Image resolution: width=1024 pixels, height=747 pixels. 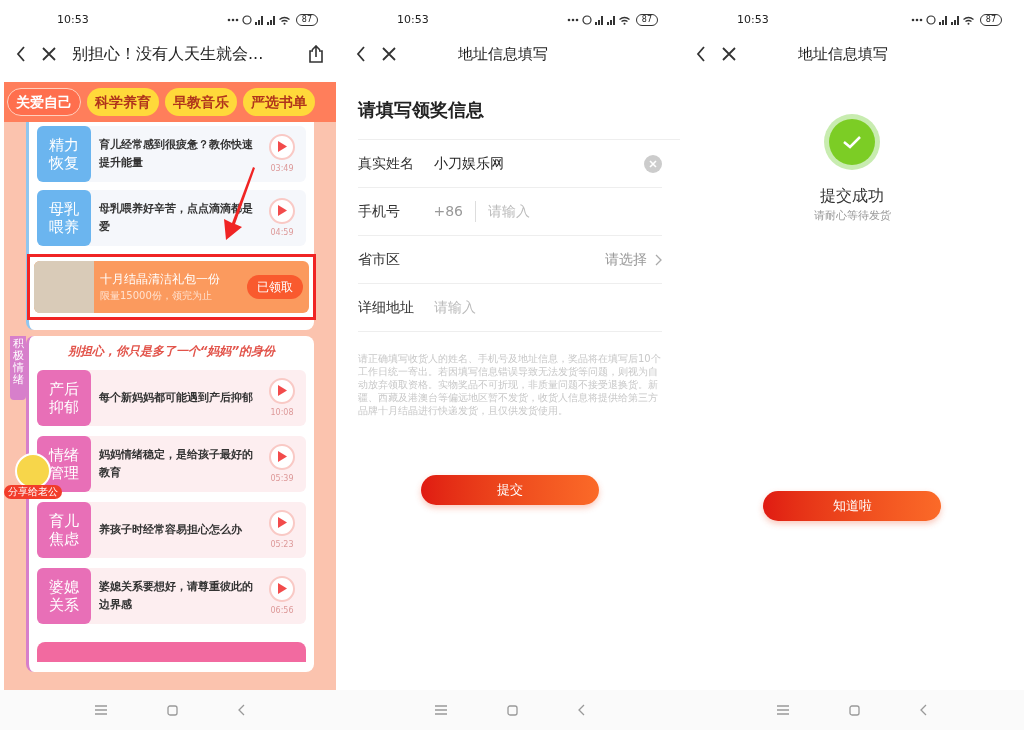 What do you see at coordinates (64, 596) in the screenshot?
I see `lesson-tag: 婆媳关系` at bounding box center [64, 596].